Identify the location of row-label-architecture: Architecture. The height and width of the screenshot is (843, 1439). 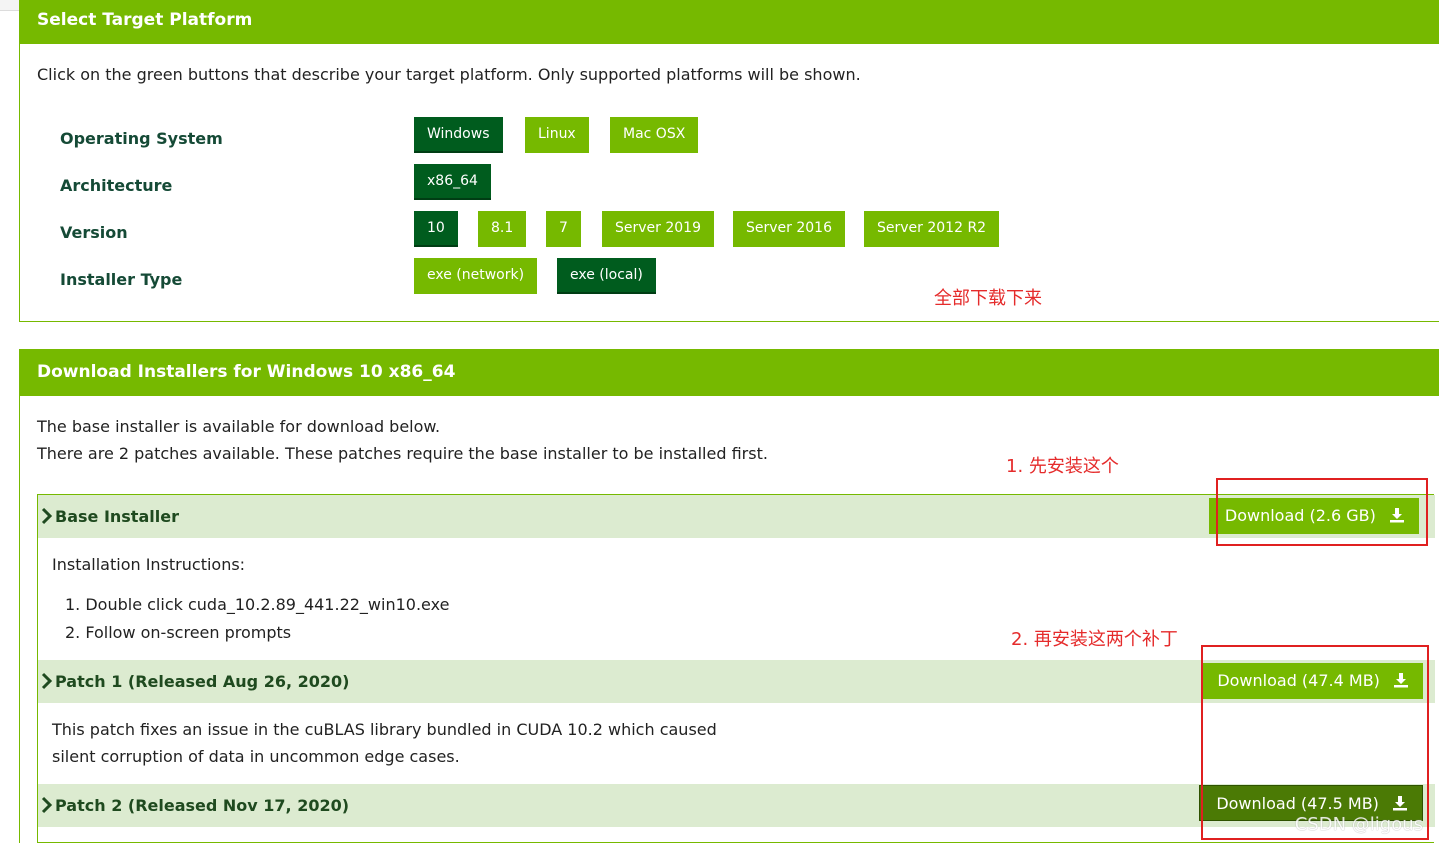
(116, 185).